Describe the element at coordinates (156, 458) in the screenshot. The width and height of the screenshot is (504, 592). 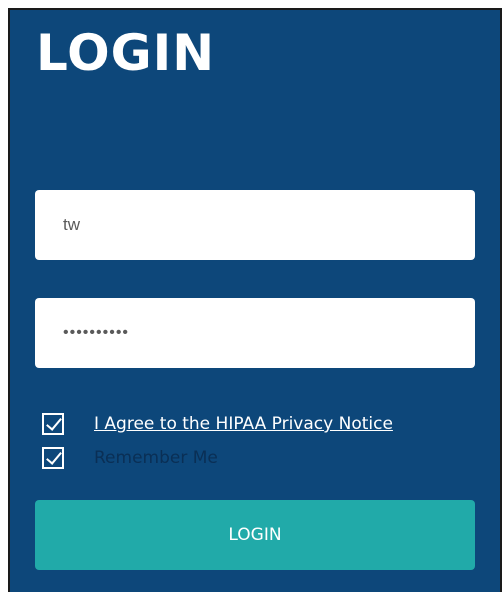
I see `remember-me-label: Remember Me` at that location.